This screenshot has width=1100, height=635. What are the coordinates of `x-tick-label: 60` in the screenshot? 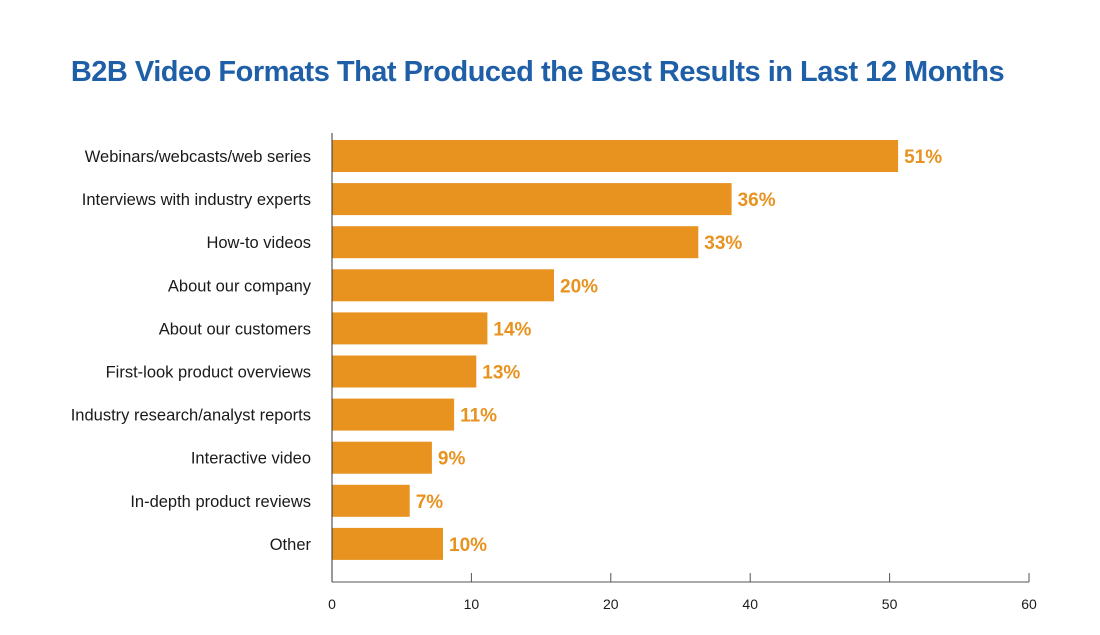 It's located at (1029, 604).